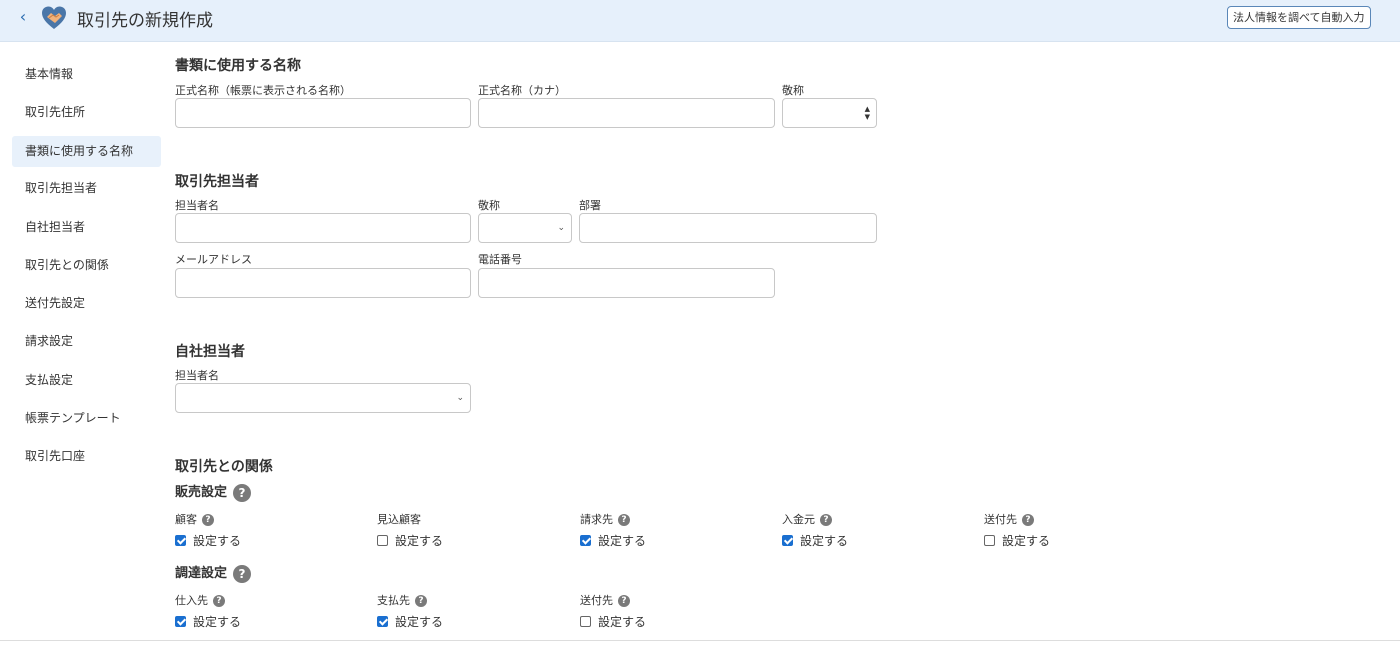  What do you see at coordinates (201, 492) in the screenshot?
I see `sales-settings-label: 販売設定` at bounding box center [201, 492].